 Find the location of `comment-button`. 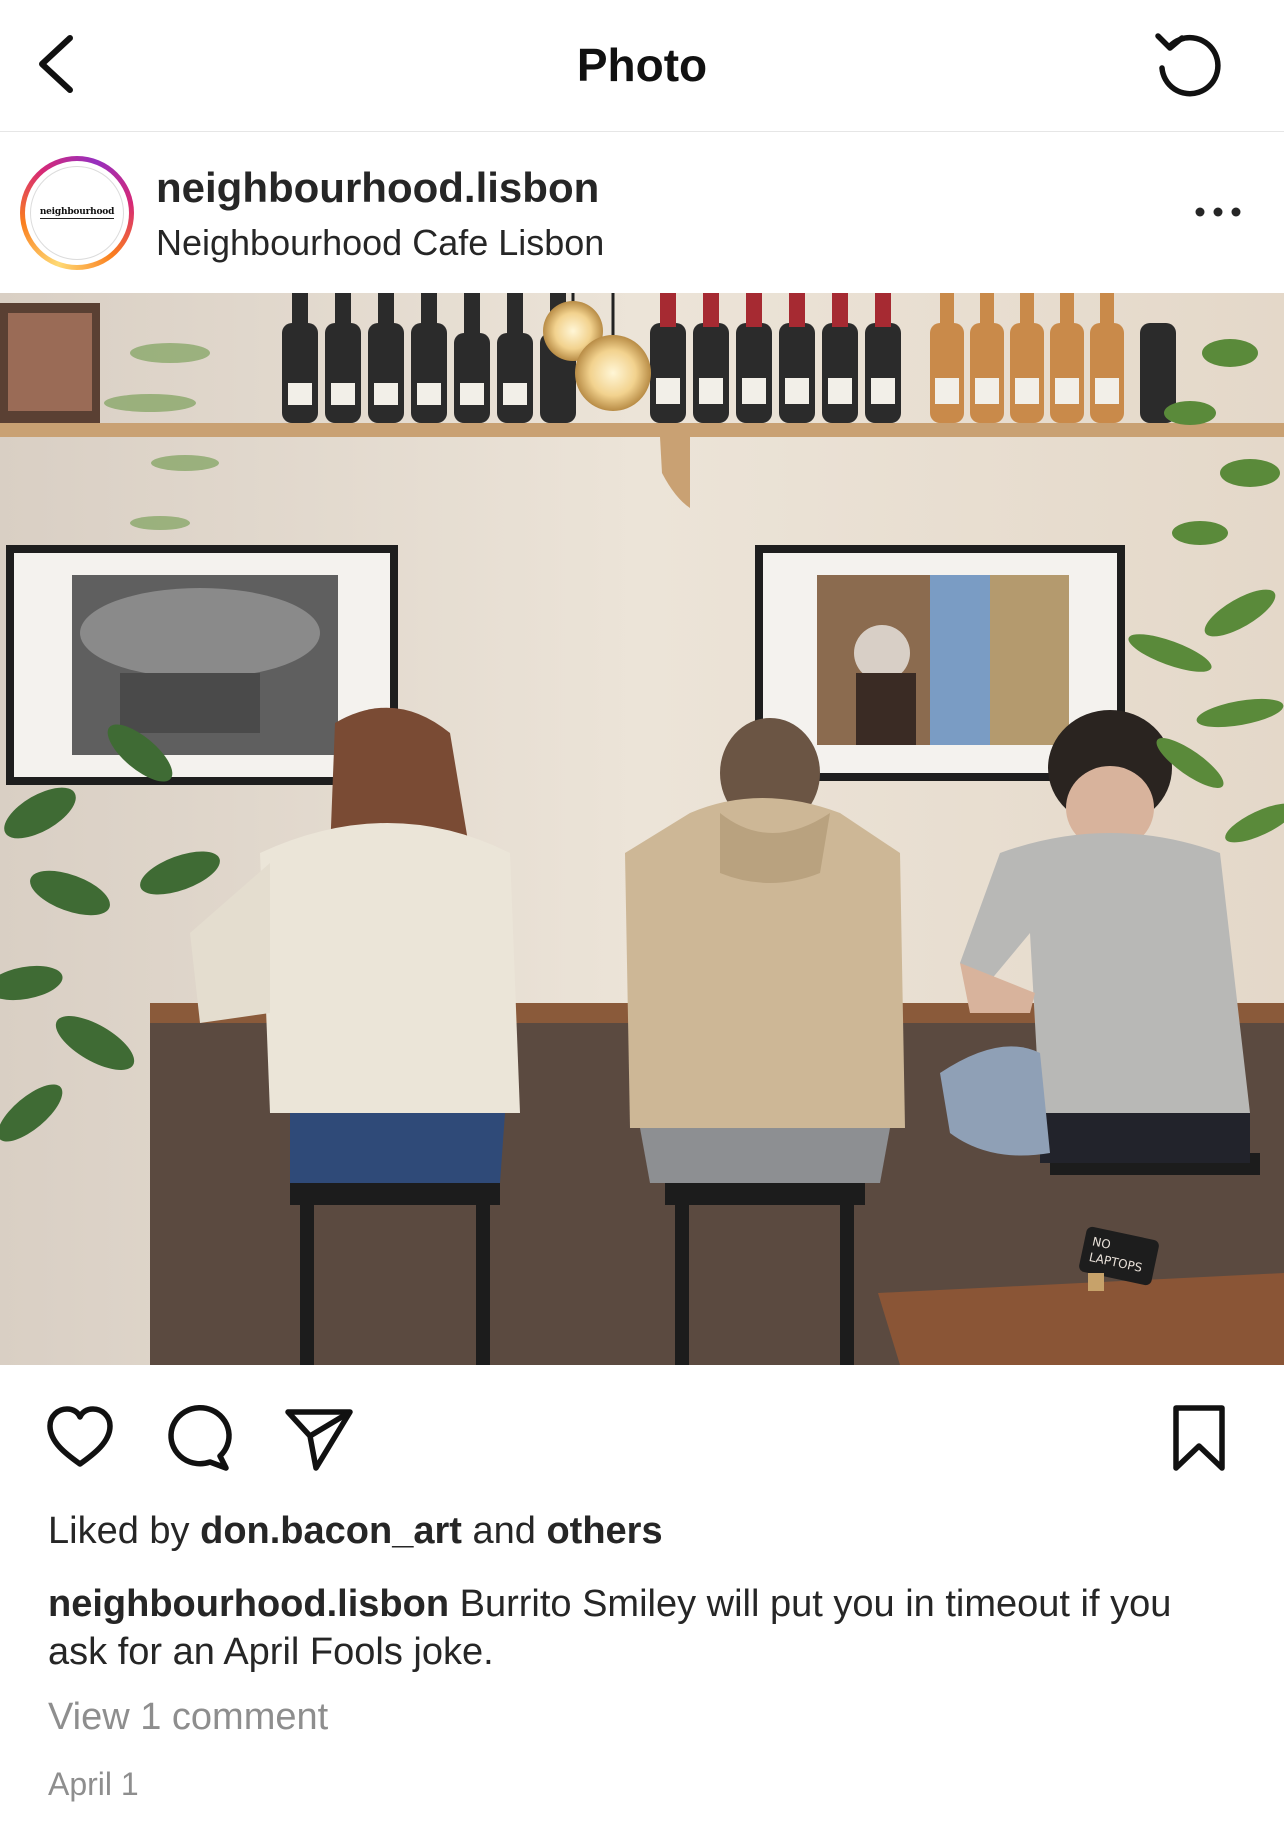

comment-button is located at coordinates (198, 1440).